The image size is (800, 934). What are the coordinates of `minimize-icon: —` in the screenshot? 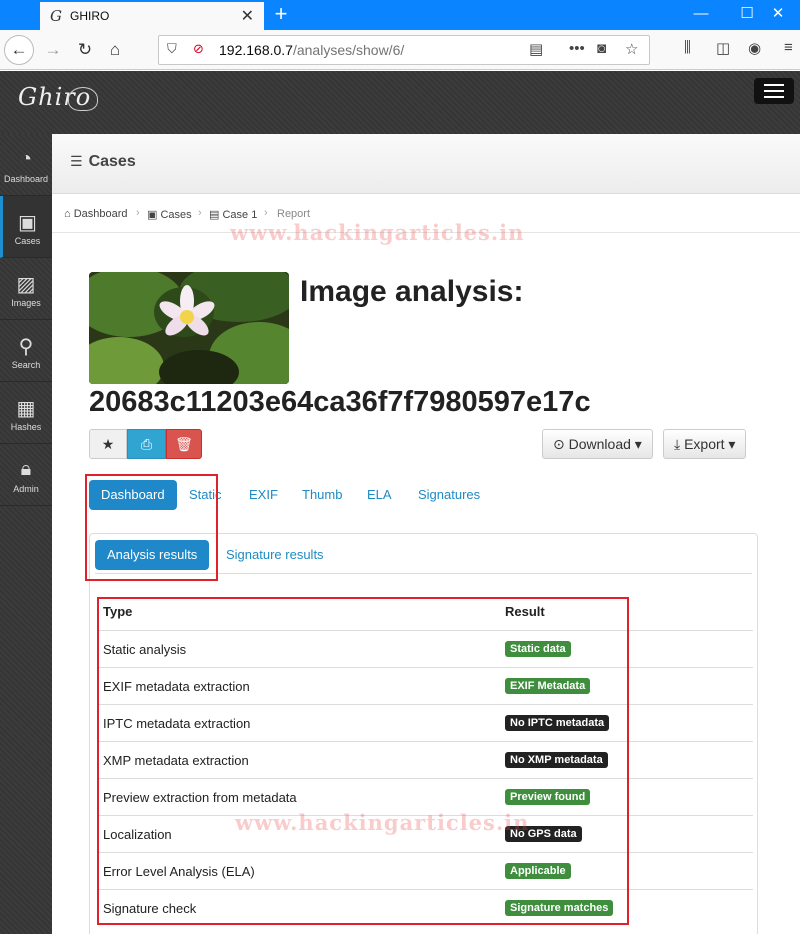 It's located at (701, 15).